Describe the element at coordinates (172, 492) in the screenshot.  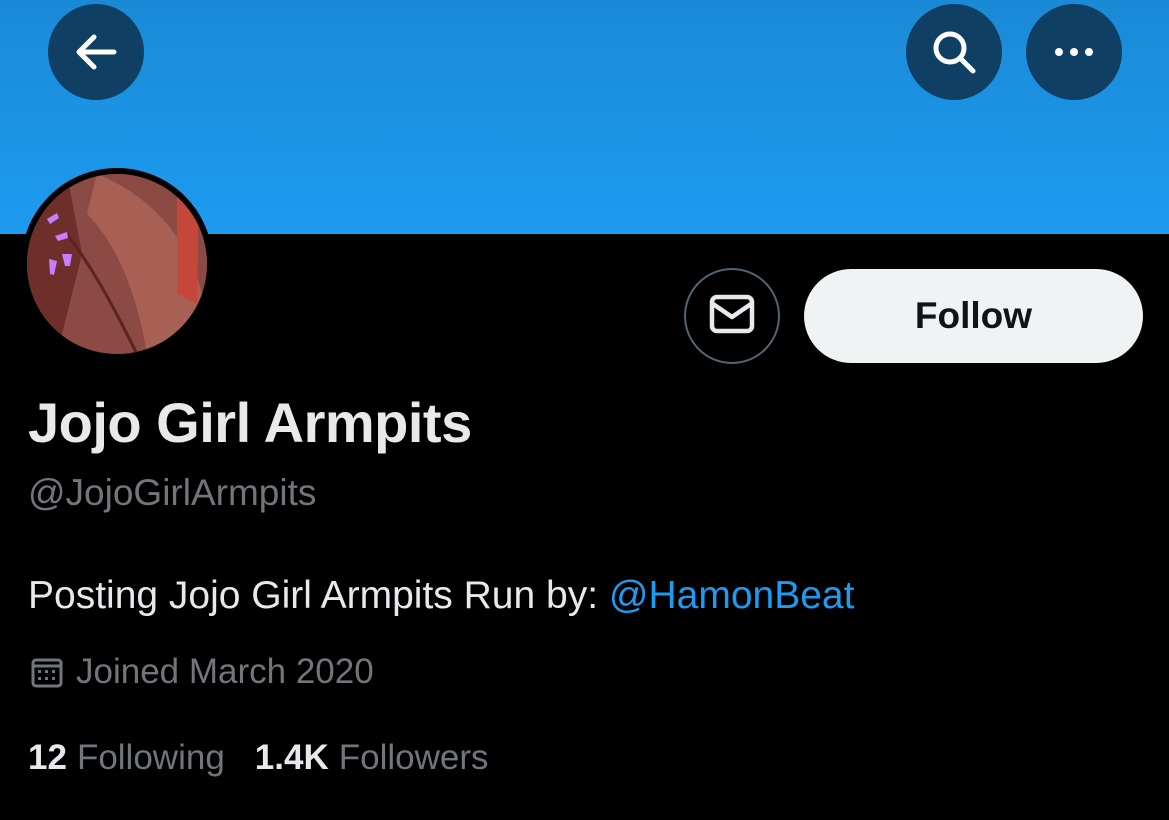
I see `profile-handle: @JojoGirlArmpits` at that location.